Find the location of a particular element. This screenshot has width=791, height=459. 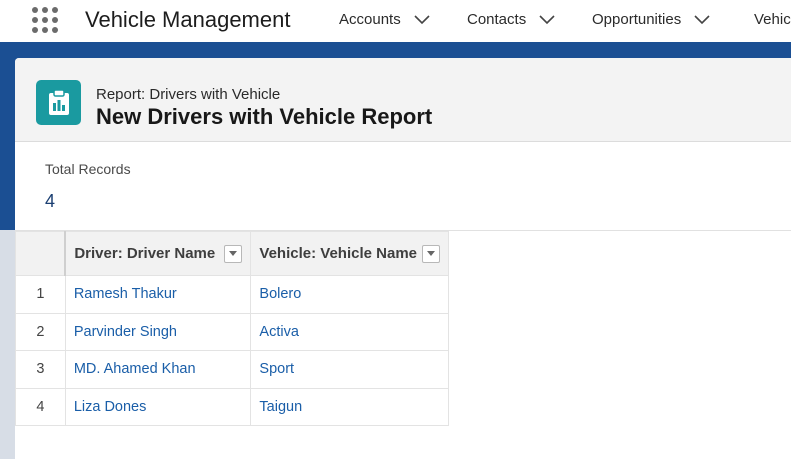

driver-name-link: Ramesh Thakur is located at coordinates (158, 294).